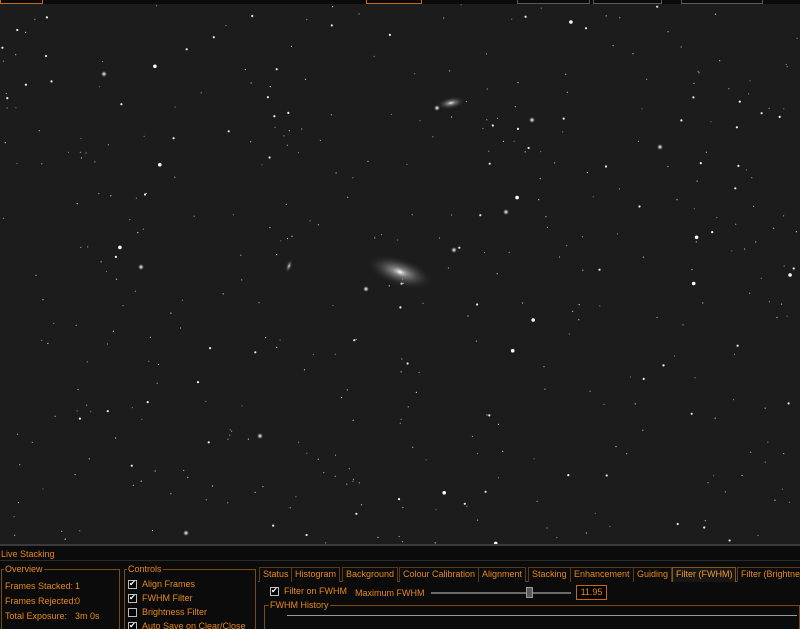 The height and width of the screenshot is (629, 800). Describe the element at coordinates (161, 584) in the screenshot. I see `align-frames-checkbox: Align Frames` at that location.